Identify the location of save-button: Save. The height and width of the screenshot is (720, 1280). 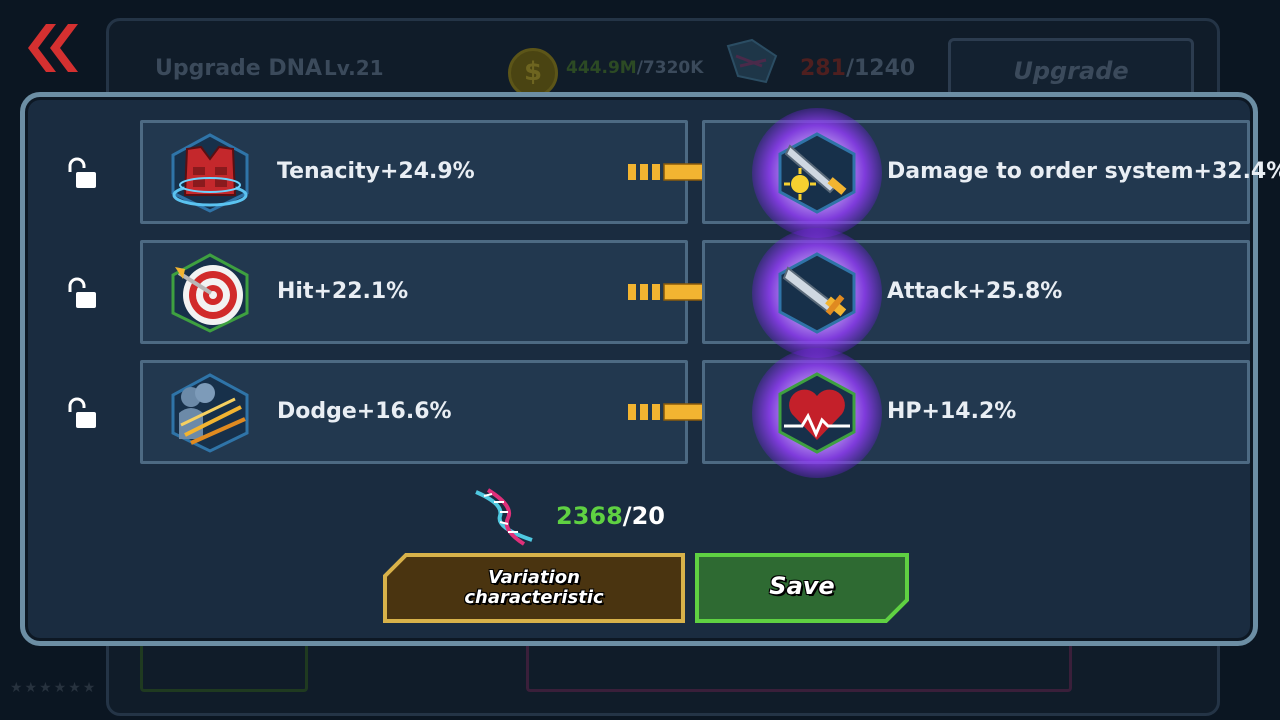
(802, 587).